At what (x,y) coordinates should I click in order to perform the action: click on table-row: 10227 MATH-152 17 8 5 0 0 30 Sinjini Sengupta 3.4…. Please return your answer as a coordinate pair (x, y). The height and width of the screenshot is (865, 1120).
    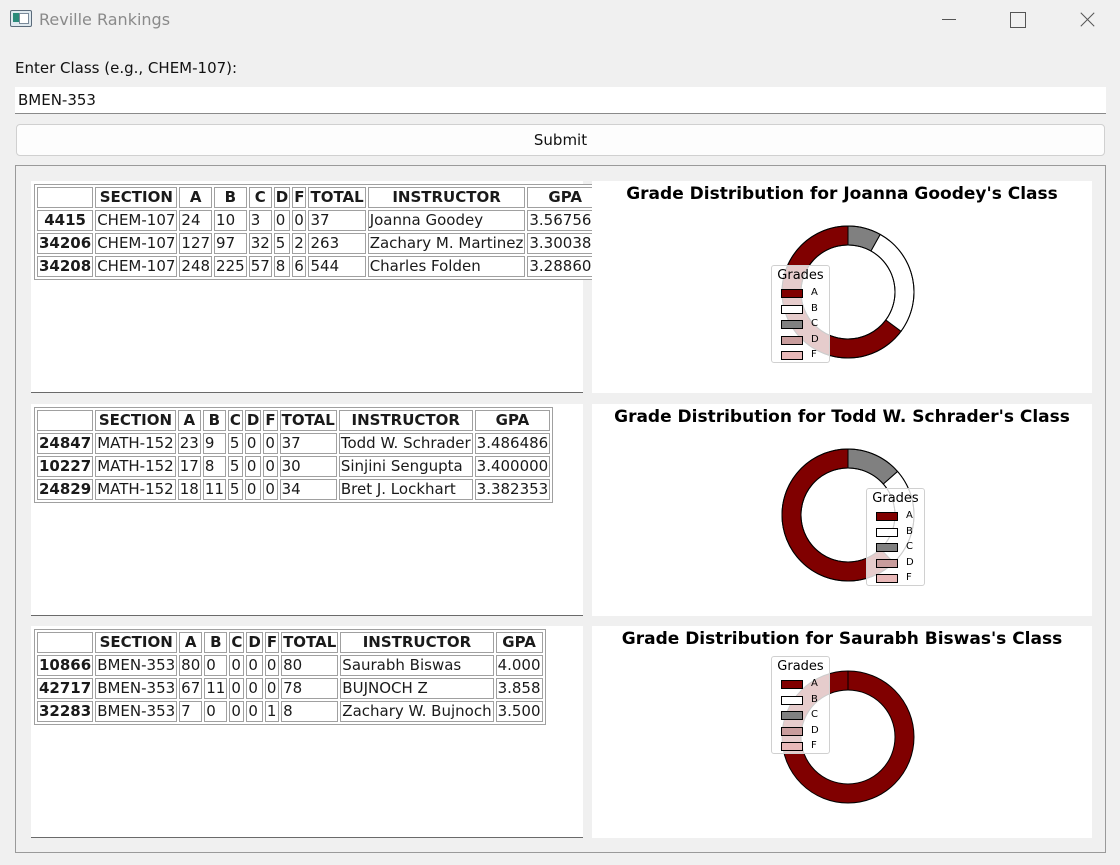
    Looking at the image, I should click on (294, 466).